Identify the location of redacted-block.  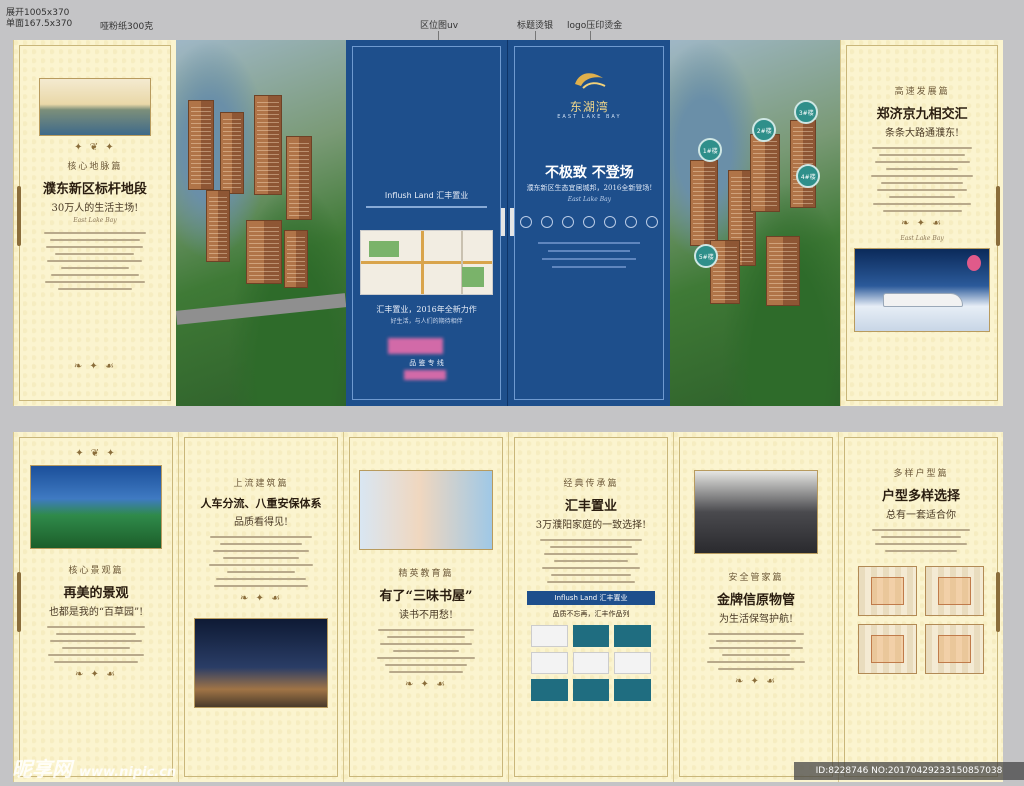
(415, 346).